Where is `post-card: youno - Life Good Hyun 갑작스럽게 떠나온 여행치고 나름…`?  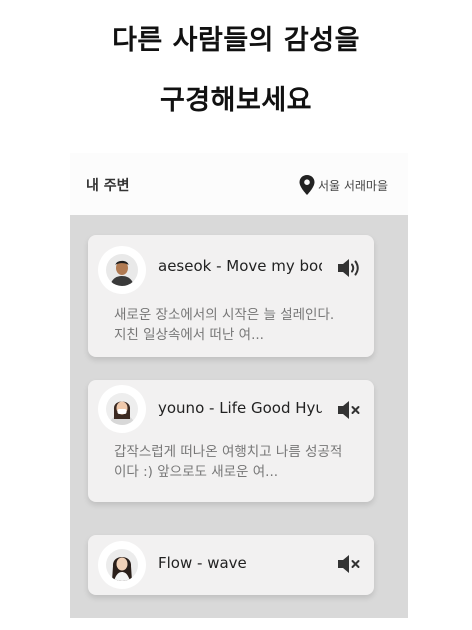
post-card: youno - Life Good Hyun 갑작스럽게 떠나온 여행치고 나름… is located at coordinates (231, 441).